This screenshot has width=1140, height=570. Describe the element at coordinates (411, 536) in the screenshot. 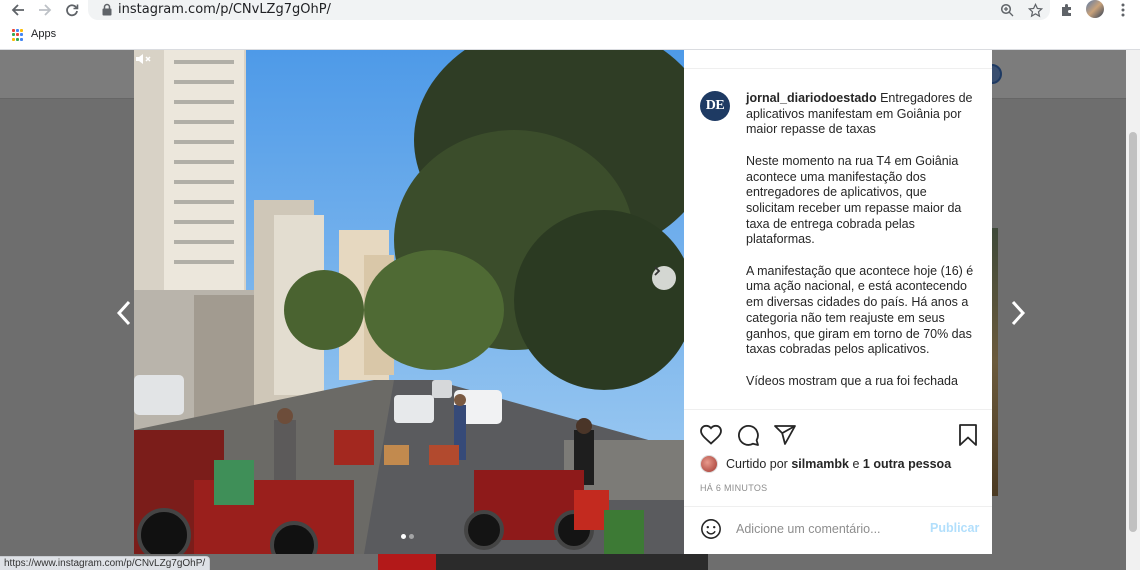

I see `carousel-dot` at that location.